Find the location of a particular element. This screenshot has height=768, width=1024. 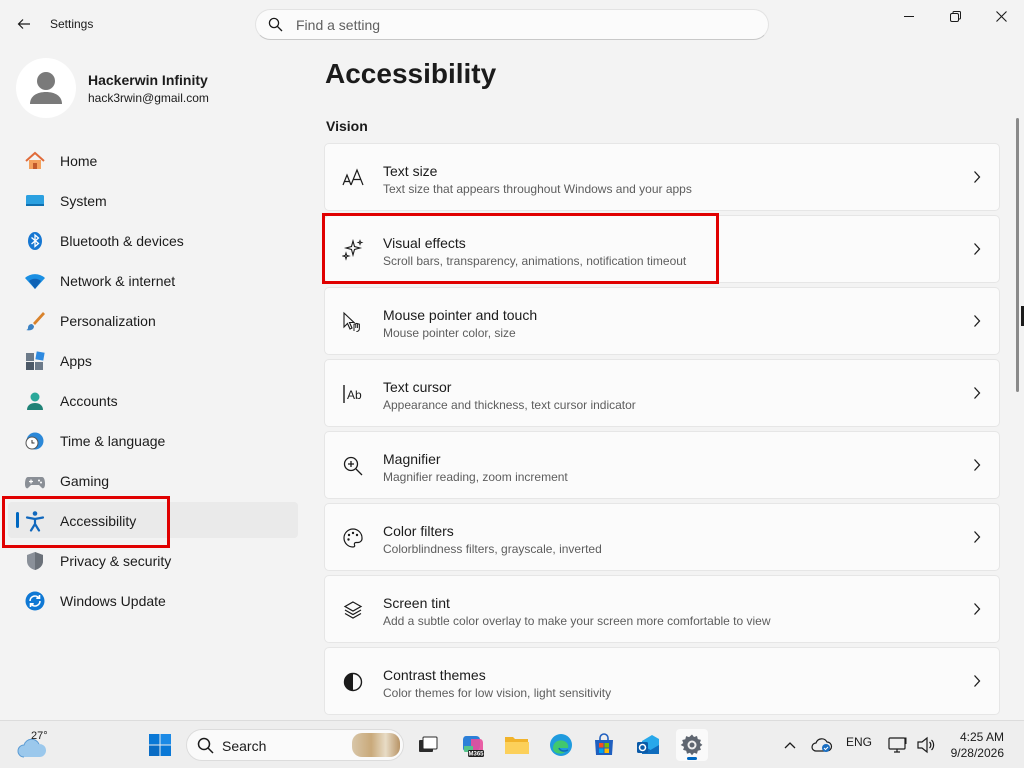

sidebar-item-bluetooth: Bluetooth & devices is located at coordinates (153, 240).